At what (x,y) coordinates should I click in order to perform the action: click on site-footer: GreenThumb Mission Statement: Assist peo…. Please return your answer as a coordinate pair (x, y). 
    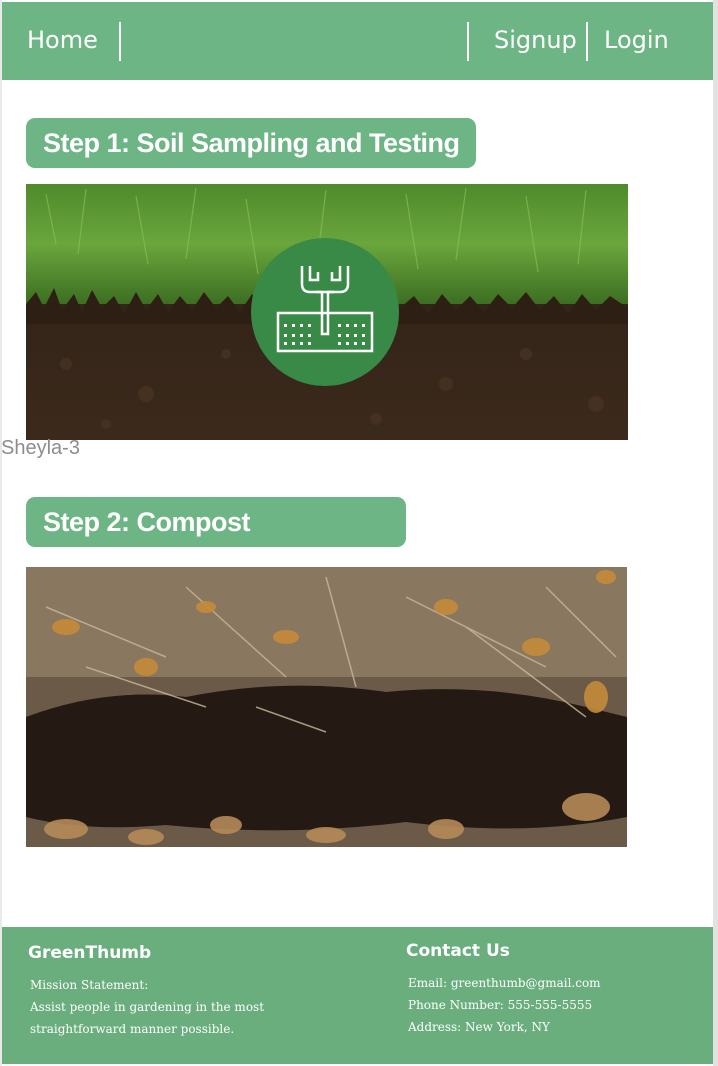
    Looking at the image, I should click on (357, 995).